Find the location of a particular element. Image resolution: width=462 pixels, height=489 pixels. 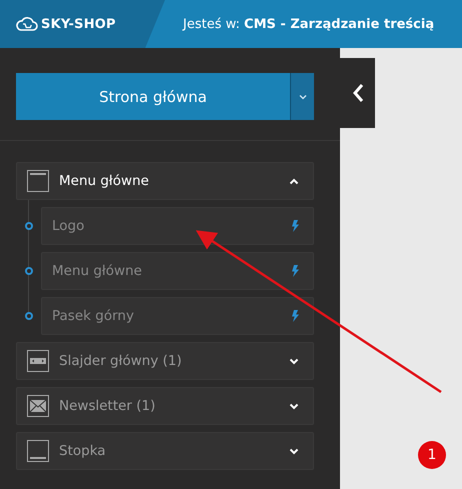

chevron-left-icon is located at coordinates (358, 93).